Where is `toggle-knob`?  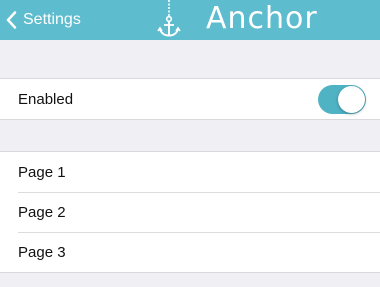
toggle-knob is located at coordinates (351, 99).